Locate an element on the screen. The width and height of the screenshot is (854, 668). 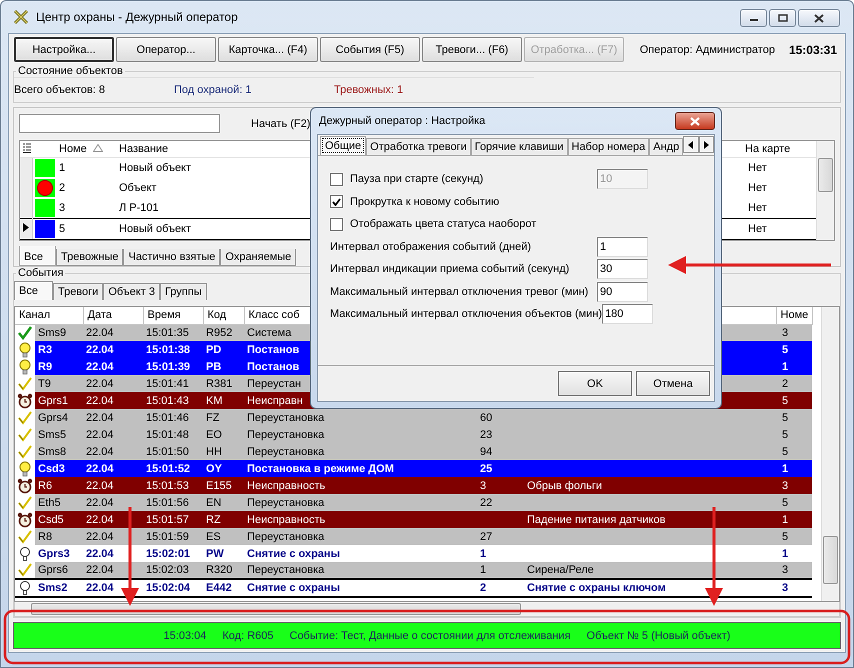
table-cell: 15:01:48 is located at coordinates (167, 434).